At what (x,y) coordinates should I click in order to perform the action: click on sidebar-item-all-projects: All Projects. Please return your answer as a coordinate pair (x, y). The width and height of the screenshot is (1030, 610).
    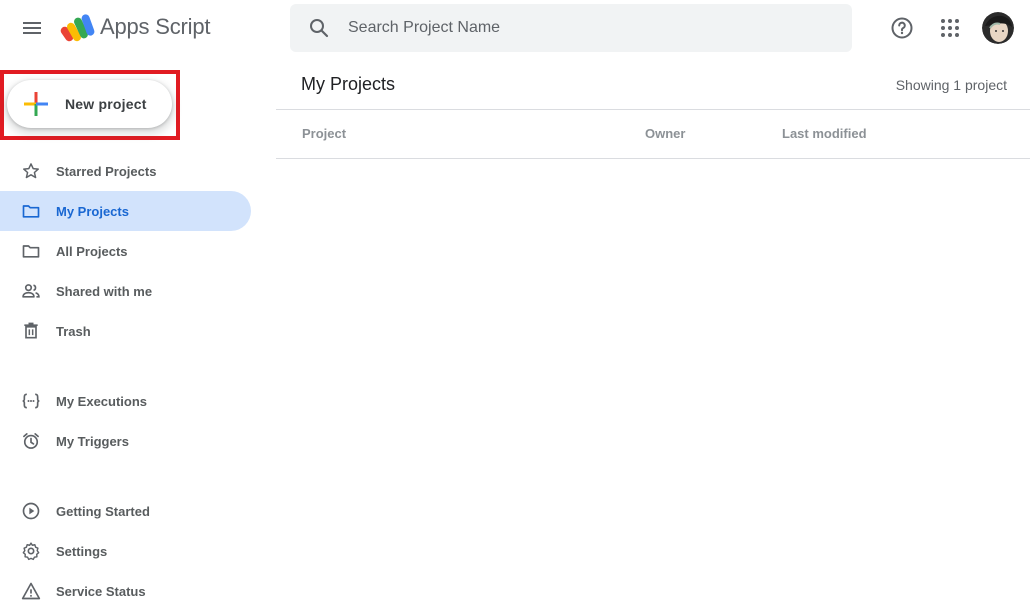
    Looking at the image, I should click on (125, 251).